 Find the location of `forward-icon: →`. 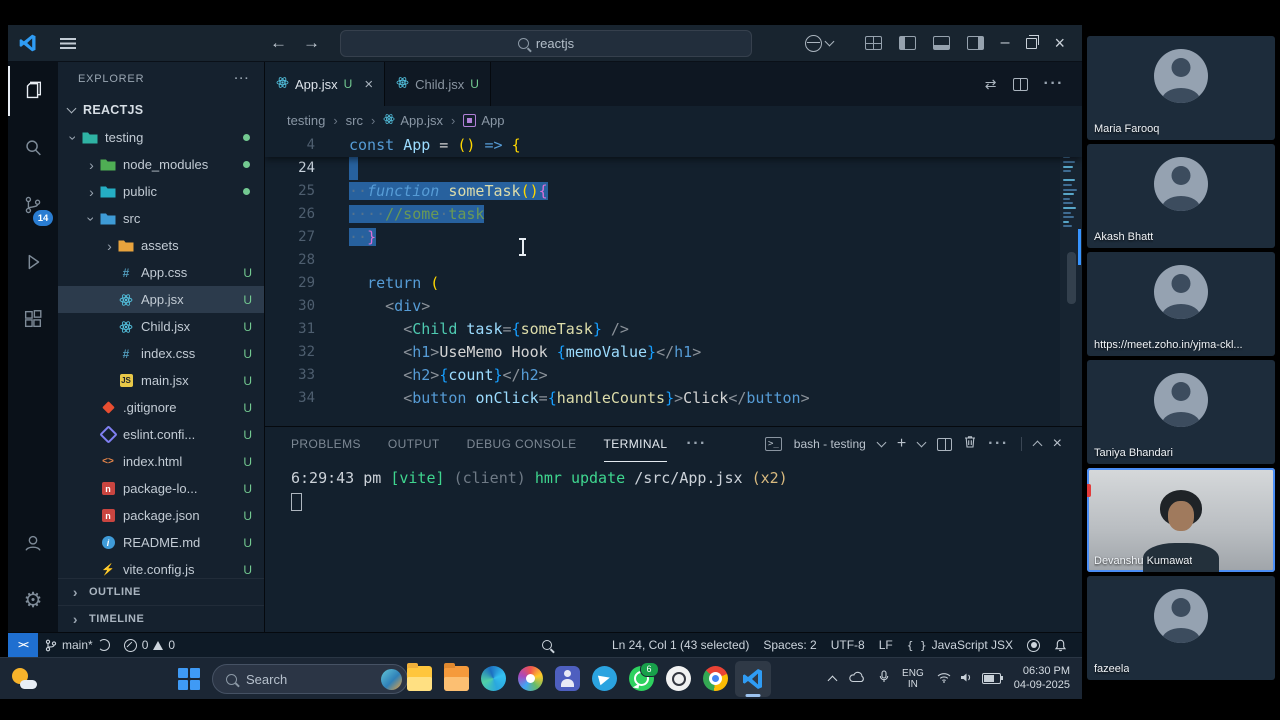

forward-icon: → is located at coordinates (311, 43).